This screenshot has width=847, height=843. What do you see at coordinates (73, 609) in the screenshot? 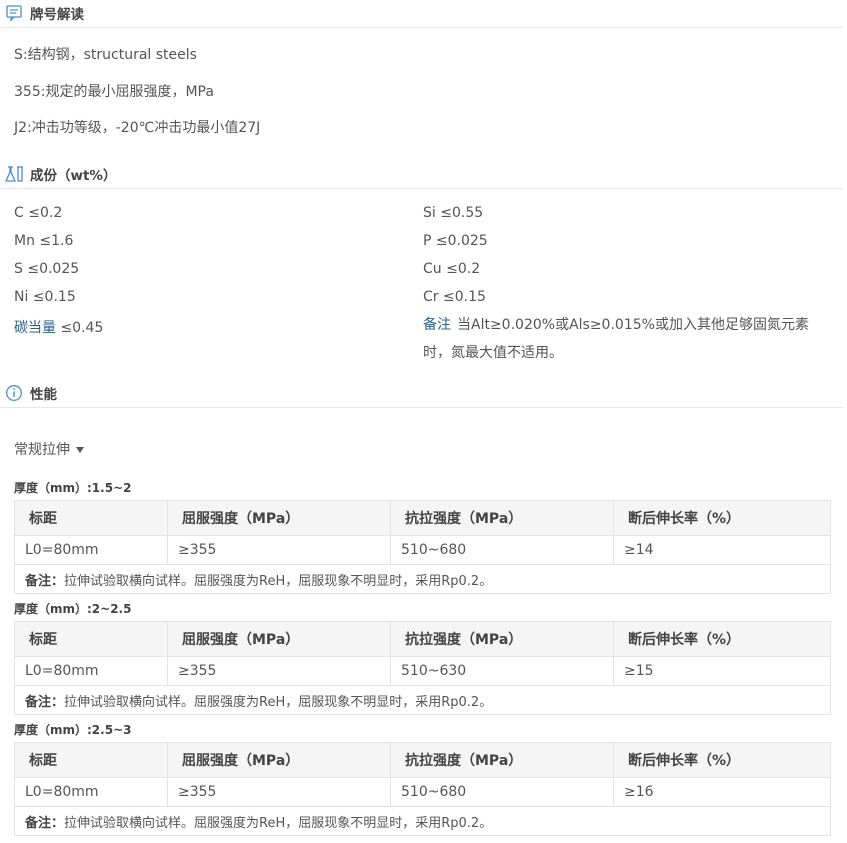
I see `thickness-label: 厚度（mm）:2~2.5` at bounding box center [73, 609].